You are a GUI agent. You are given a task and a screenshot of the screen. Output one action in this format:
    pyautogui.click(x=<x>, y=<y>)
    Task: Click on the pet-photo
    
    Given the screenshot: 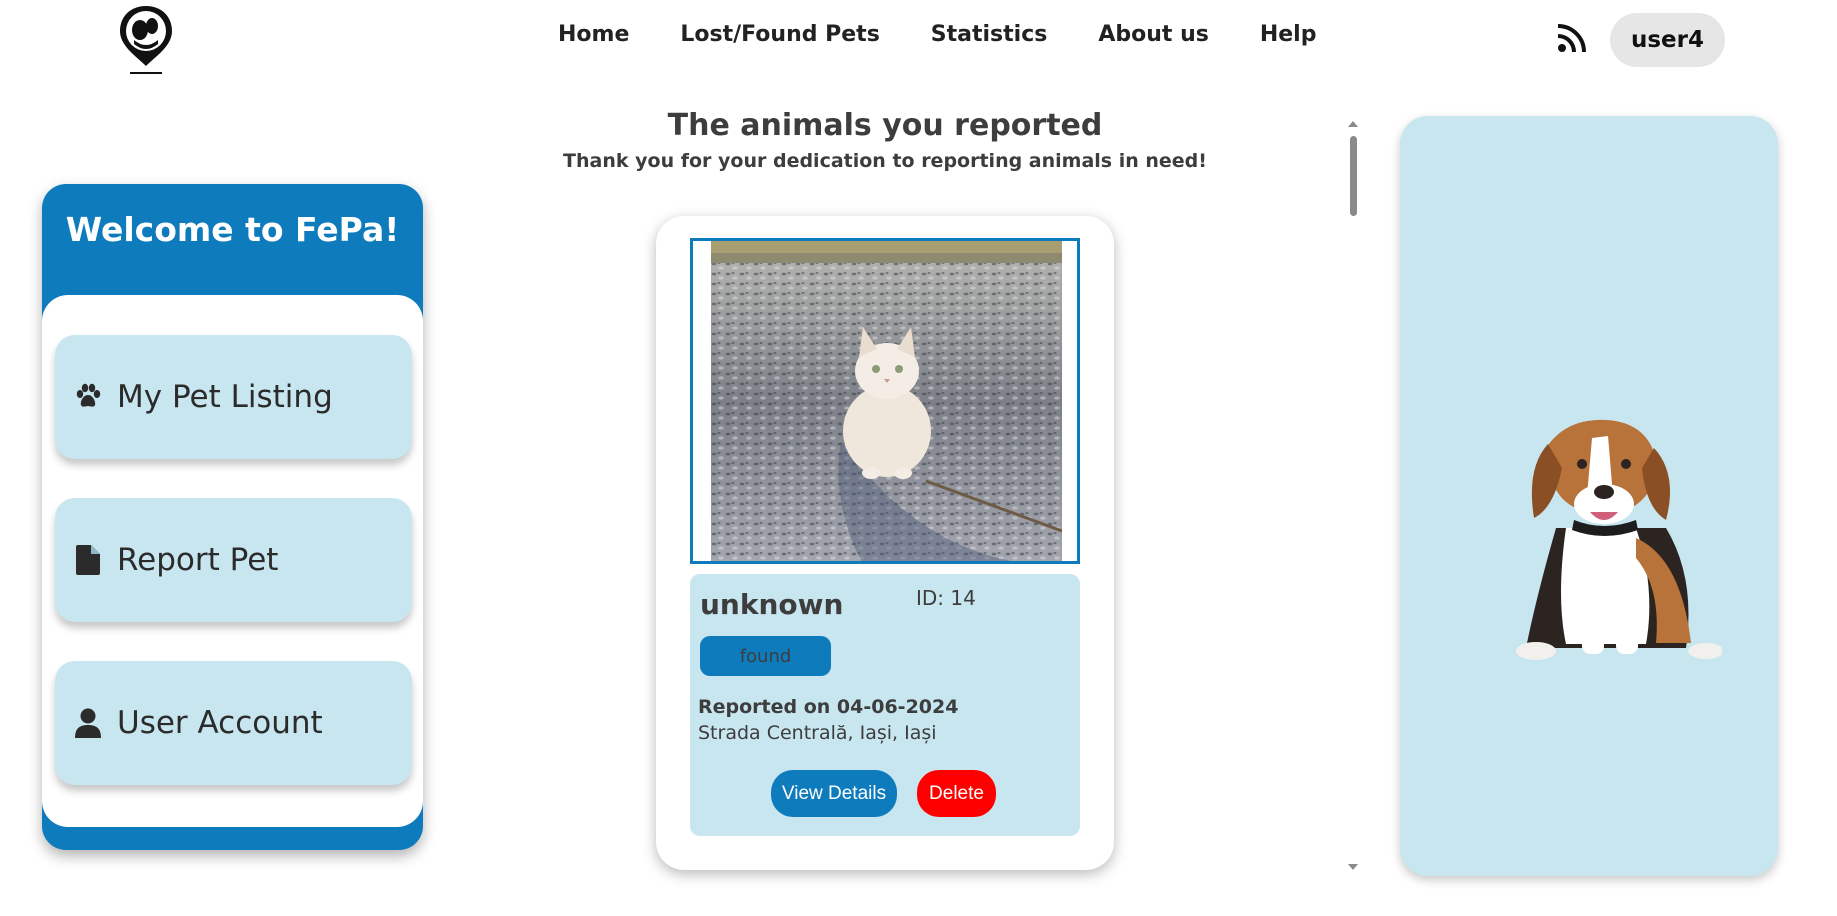 What is the action you would take?
    pyautogui.click(x=886, y=401)
    